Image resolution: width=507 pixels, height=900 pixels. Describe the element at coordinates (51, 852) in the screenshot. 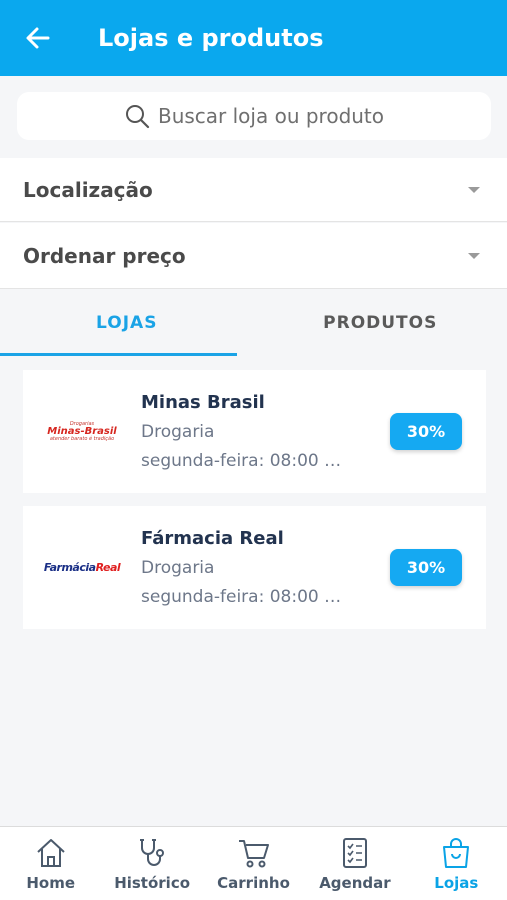

I see `home-icon` at that location.